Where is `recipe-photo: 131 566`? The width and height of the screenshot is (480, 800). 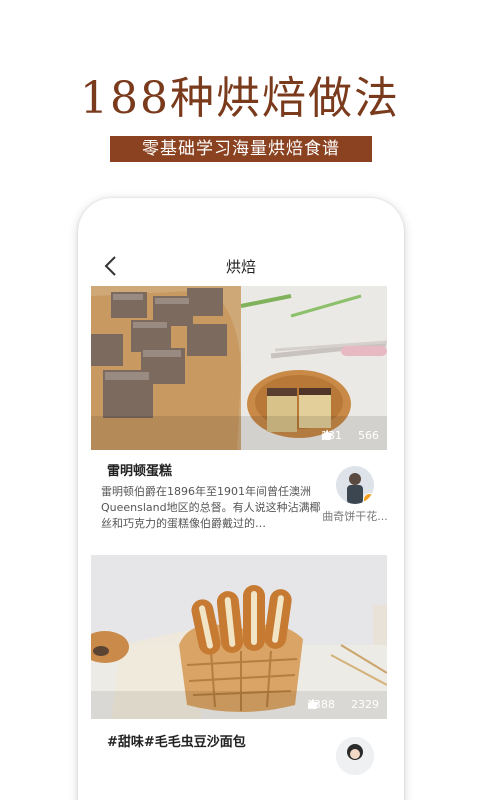 recipe-photo: 131 566 is located at coordinates (239, 368).